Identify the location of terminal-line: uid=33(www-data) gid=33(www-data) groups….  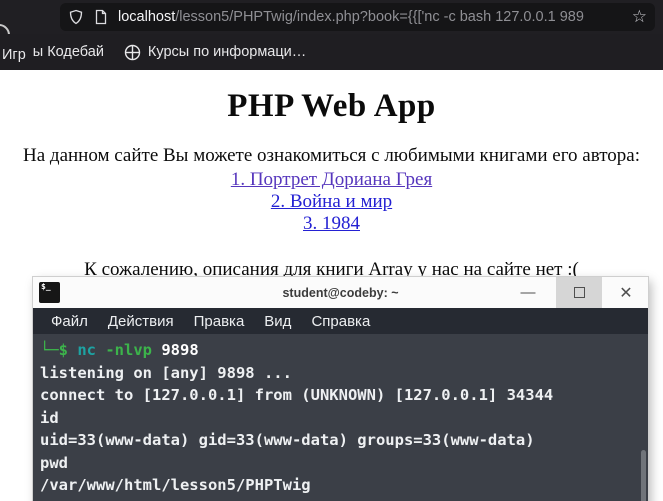
(287, 440).